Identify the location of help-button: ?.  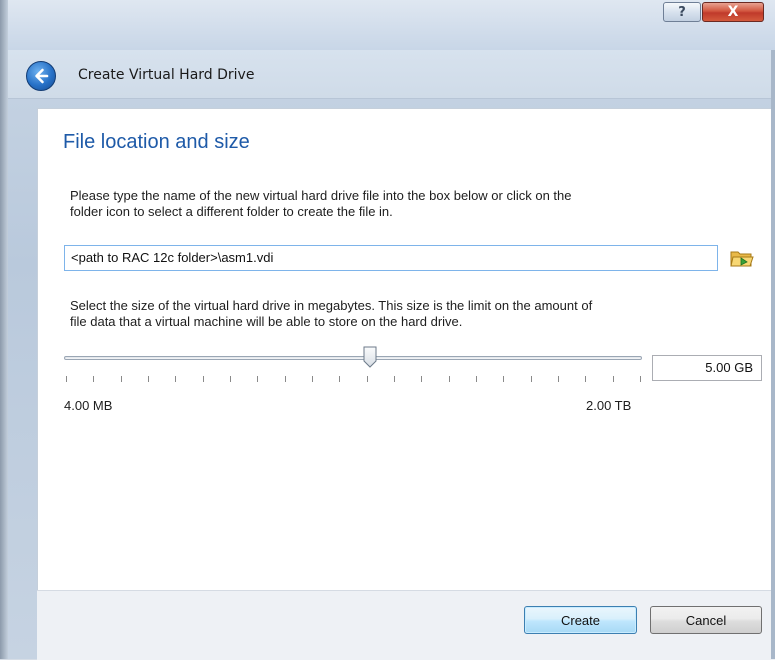
(682, 12).